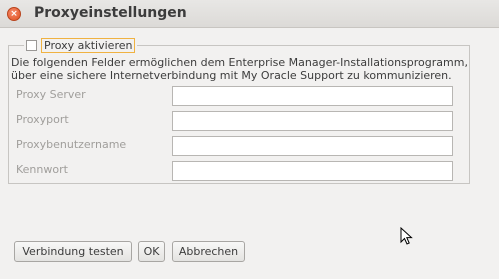  Describe the element at coordinates (73, 251) in the screenshot. I see `test-connection-button: Verbindung testen` at that location.